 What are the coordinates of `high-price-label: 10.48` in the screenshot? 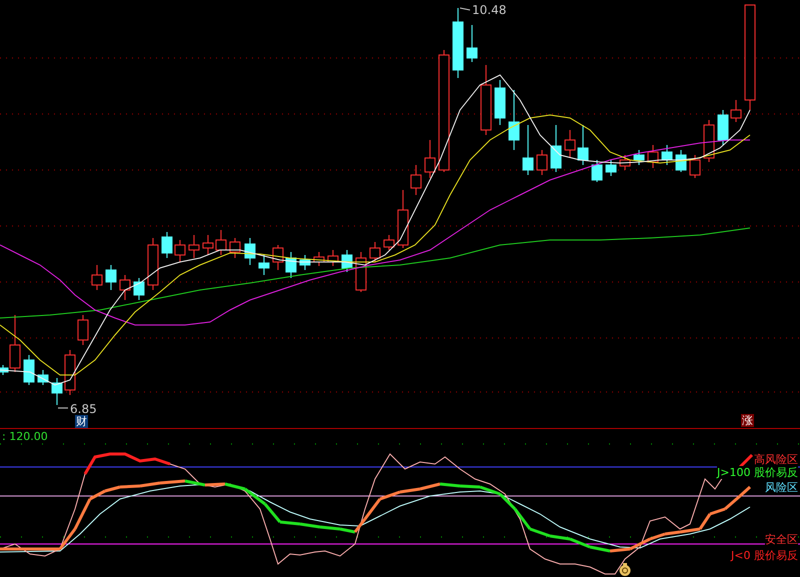 It's located at (489, 10).